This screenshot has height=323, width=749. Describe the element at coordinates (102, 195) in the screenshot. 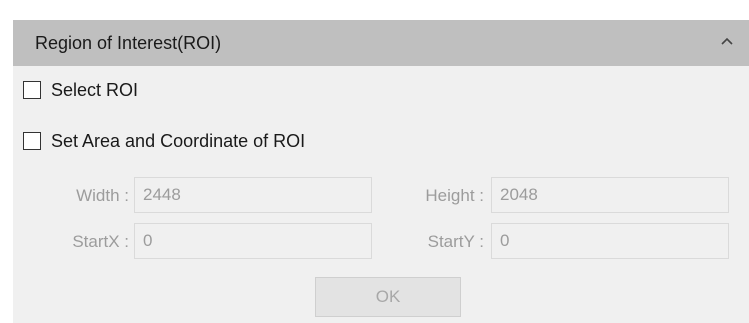

I see `width-label: Width :` at that location.